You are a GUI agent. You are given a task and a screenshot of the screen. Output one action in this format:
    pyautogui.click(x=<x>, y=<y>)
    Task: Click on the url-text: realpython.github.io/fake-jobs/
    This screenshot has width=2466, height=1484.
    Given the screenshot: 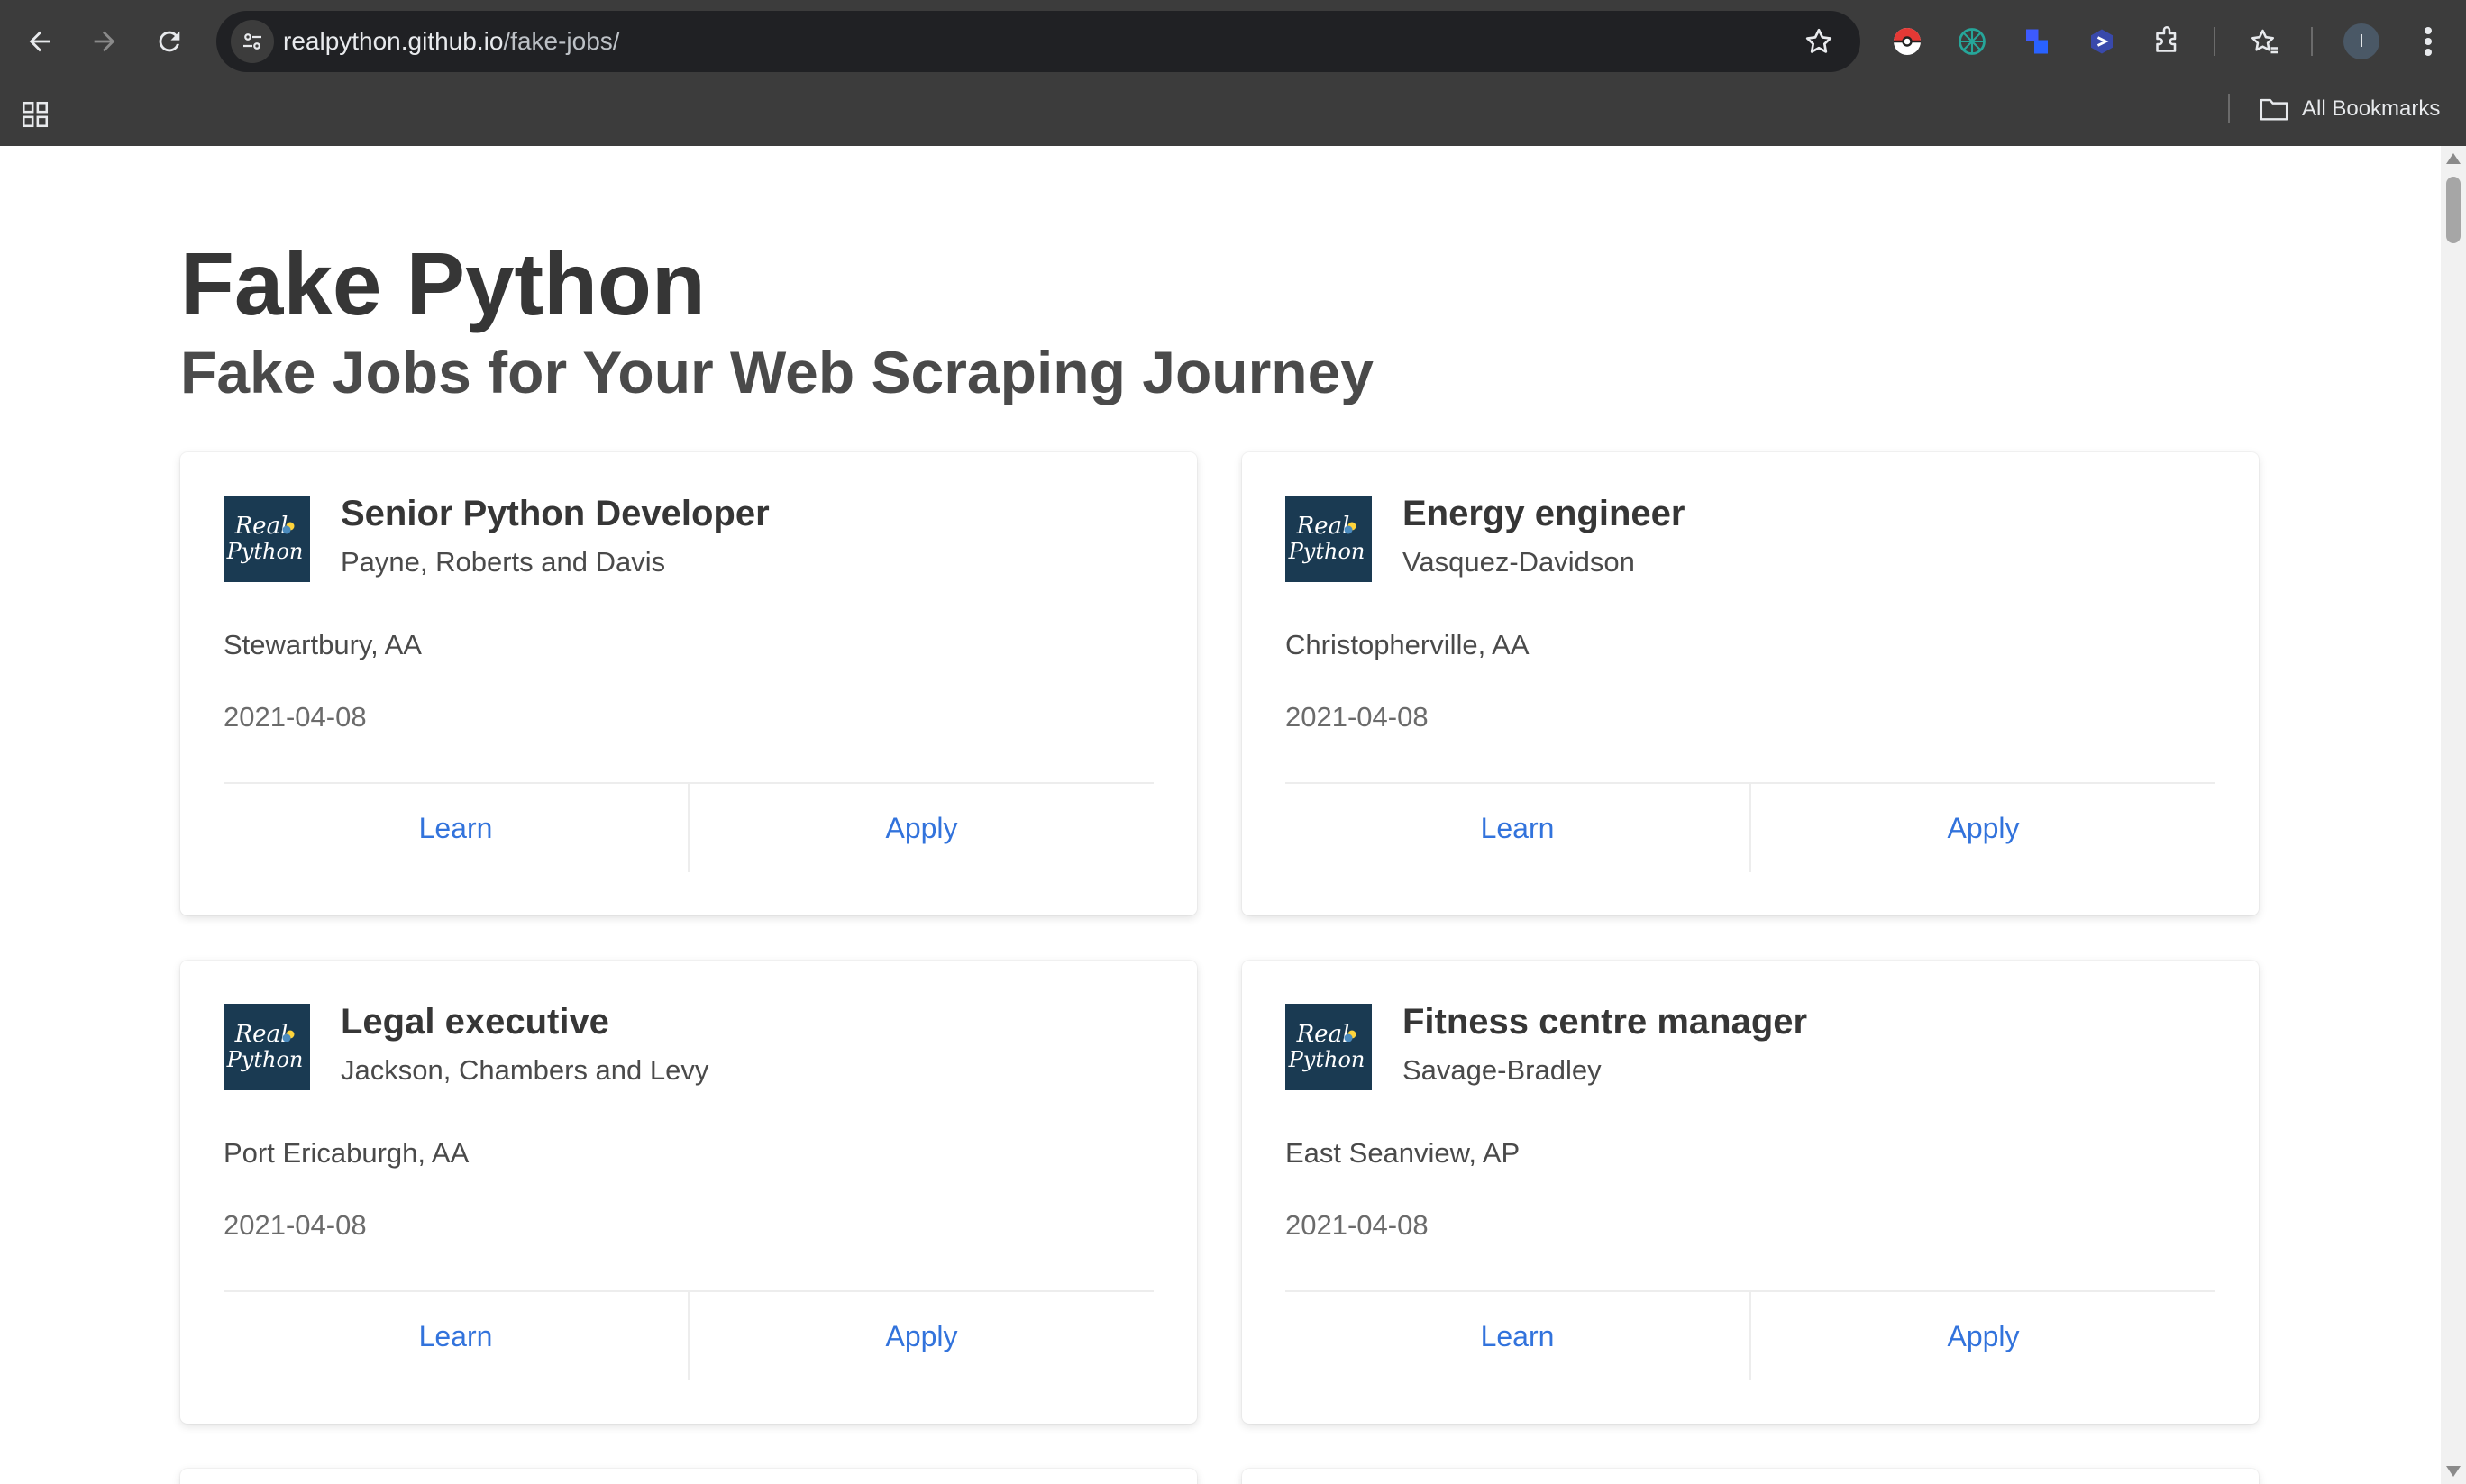 What is the action you would take?
    pyautogui.click(x=451, y=41)
    